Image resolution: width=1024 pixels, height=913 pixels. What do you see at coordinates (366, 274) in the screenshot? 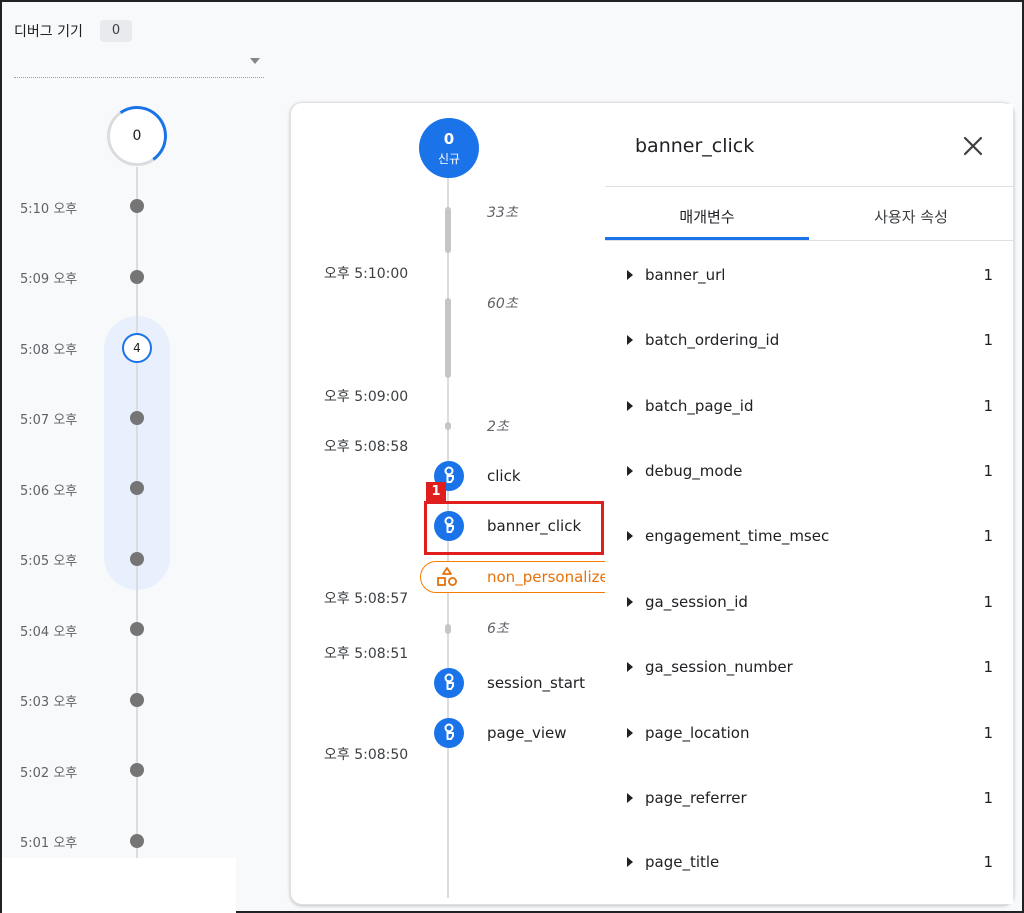
I see `timestamp-label: 오후 5:10:00` at bounding box center [366, 274].